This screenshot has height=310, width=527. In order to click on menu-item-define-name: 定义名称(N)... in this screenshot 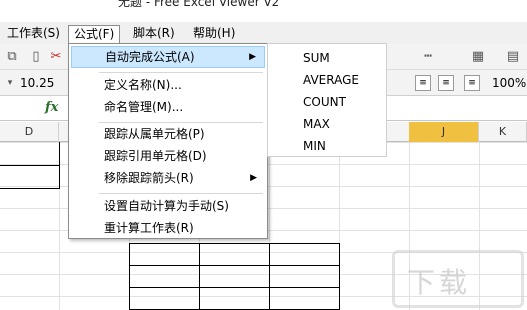, I will do `click(168, 85)`.